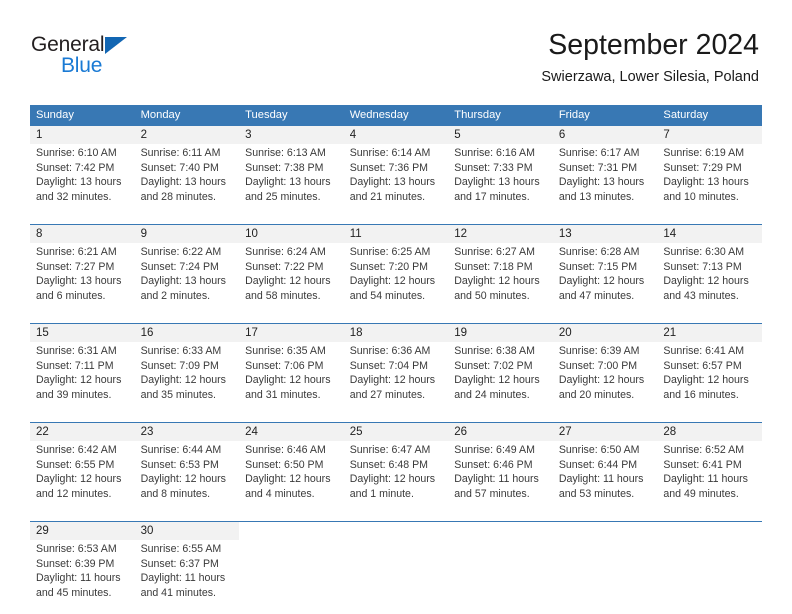  Describe the element at coordinates (291, 135) in the screenshot. I see `day-number: 3` at that location.